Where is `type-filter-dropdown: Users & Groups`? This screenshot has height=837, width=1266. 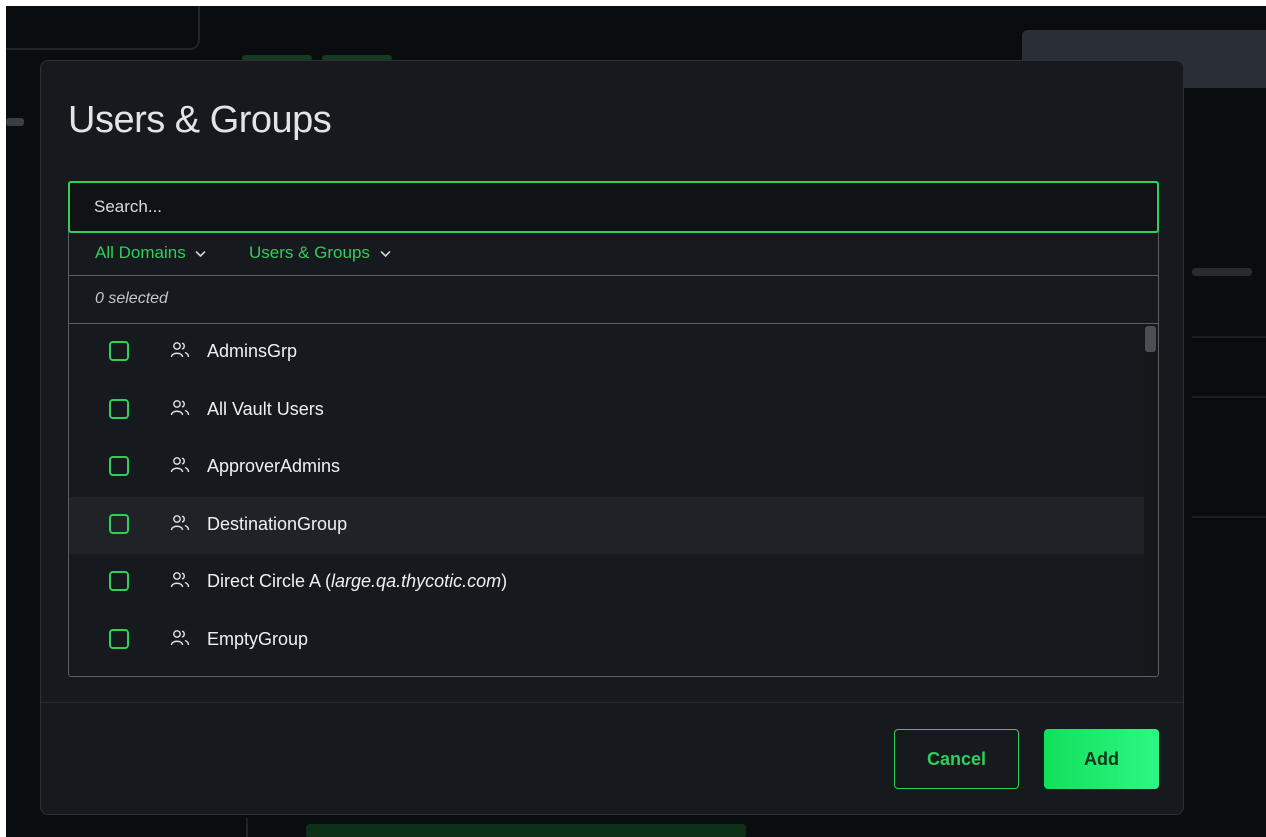 type-filter-dropdown: Users & Groups is located at coordinates (320, 253).